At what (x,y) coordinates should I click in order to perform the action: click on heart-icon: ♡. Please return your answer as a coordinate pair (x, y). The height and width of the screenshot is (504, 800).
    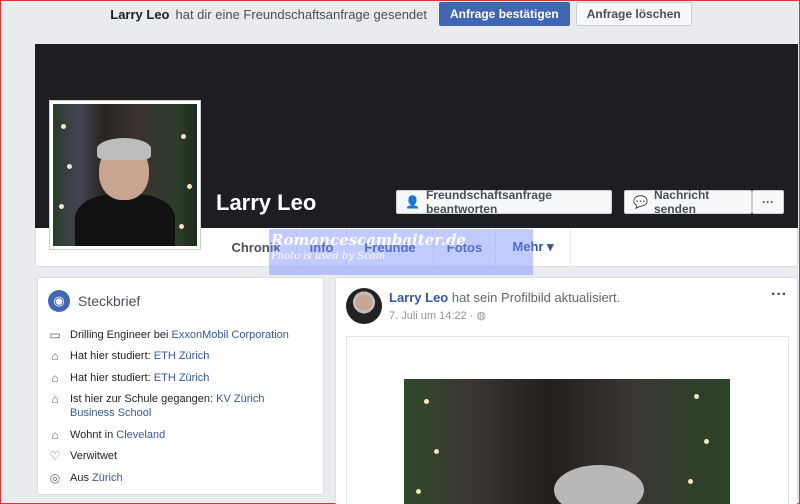
    Looking at the image, I should click on (55, 456).